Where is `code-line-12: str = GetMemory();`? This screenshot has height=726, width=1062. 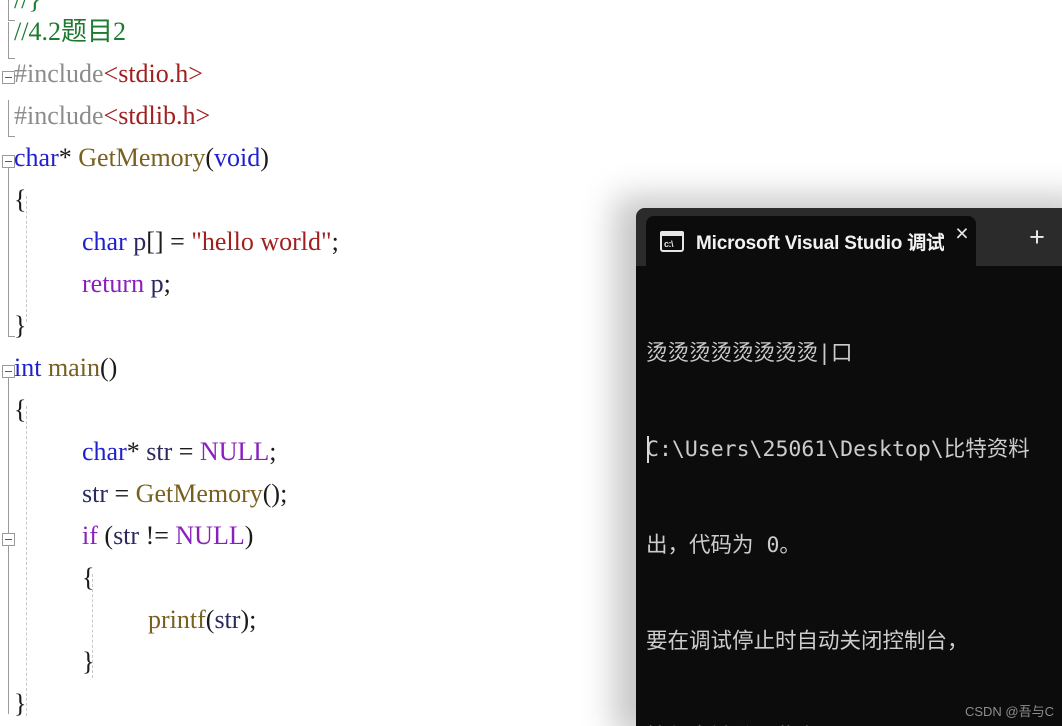 code-line-12: str = GetMemory(); is located at coordinates (184, 494).